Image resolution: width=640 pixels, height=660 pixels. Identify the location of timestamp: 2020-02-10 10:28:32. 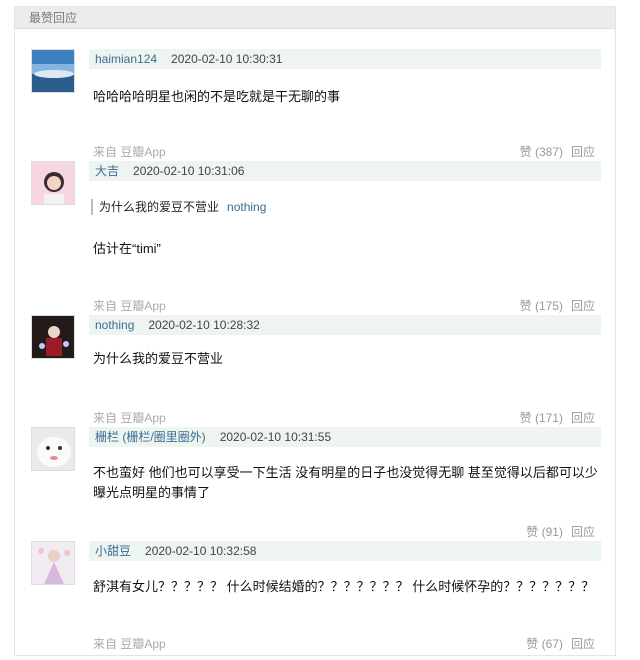
(204, 325).